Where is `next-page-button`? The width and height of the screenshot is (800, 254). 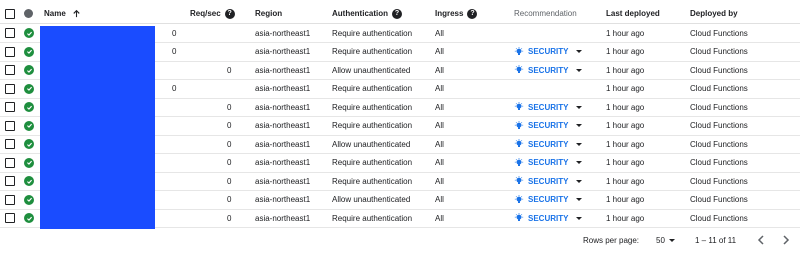
next-page-button is located at coordinates (786, 240).